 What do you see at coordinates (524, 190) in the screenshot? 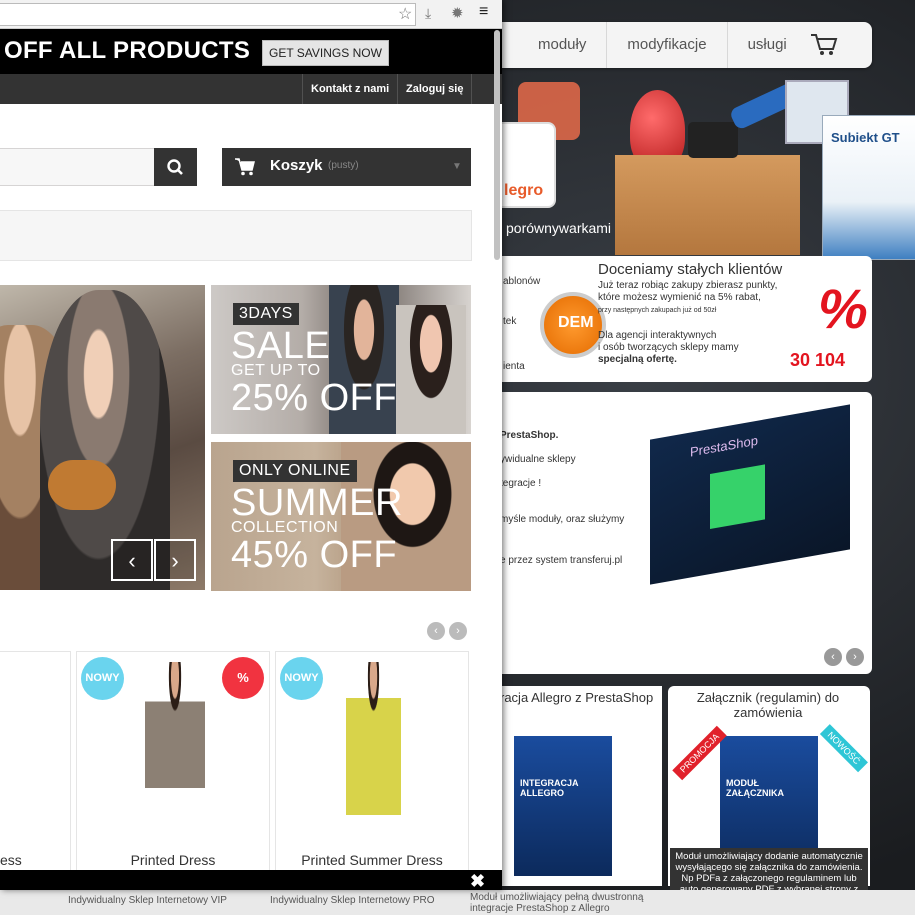
I see `allegro-brand-text: legro` at bounding box center [524, 190].